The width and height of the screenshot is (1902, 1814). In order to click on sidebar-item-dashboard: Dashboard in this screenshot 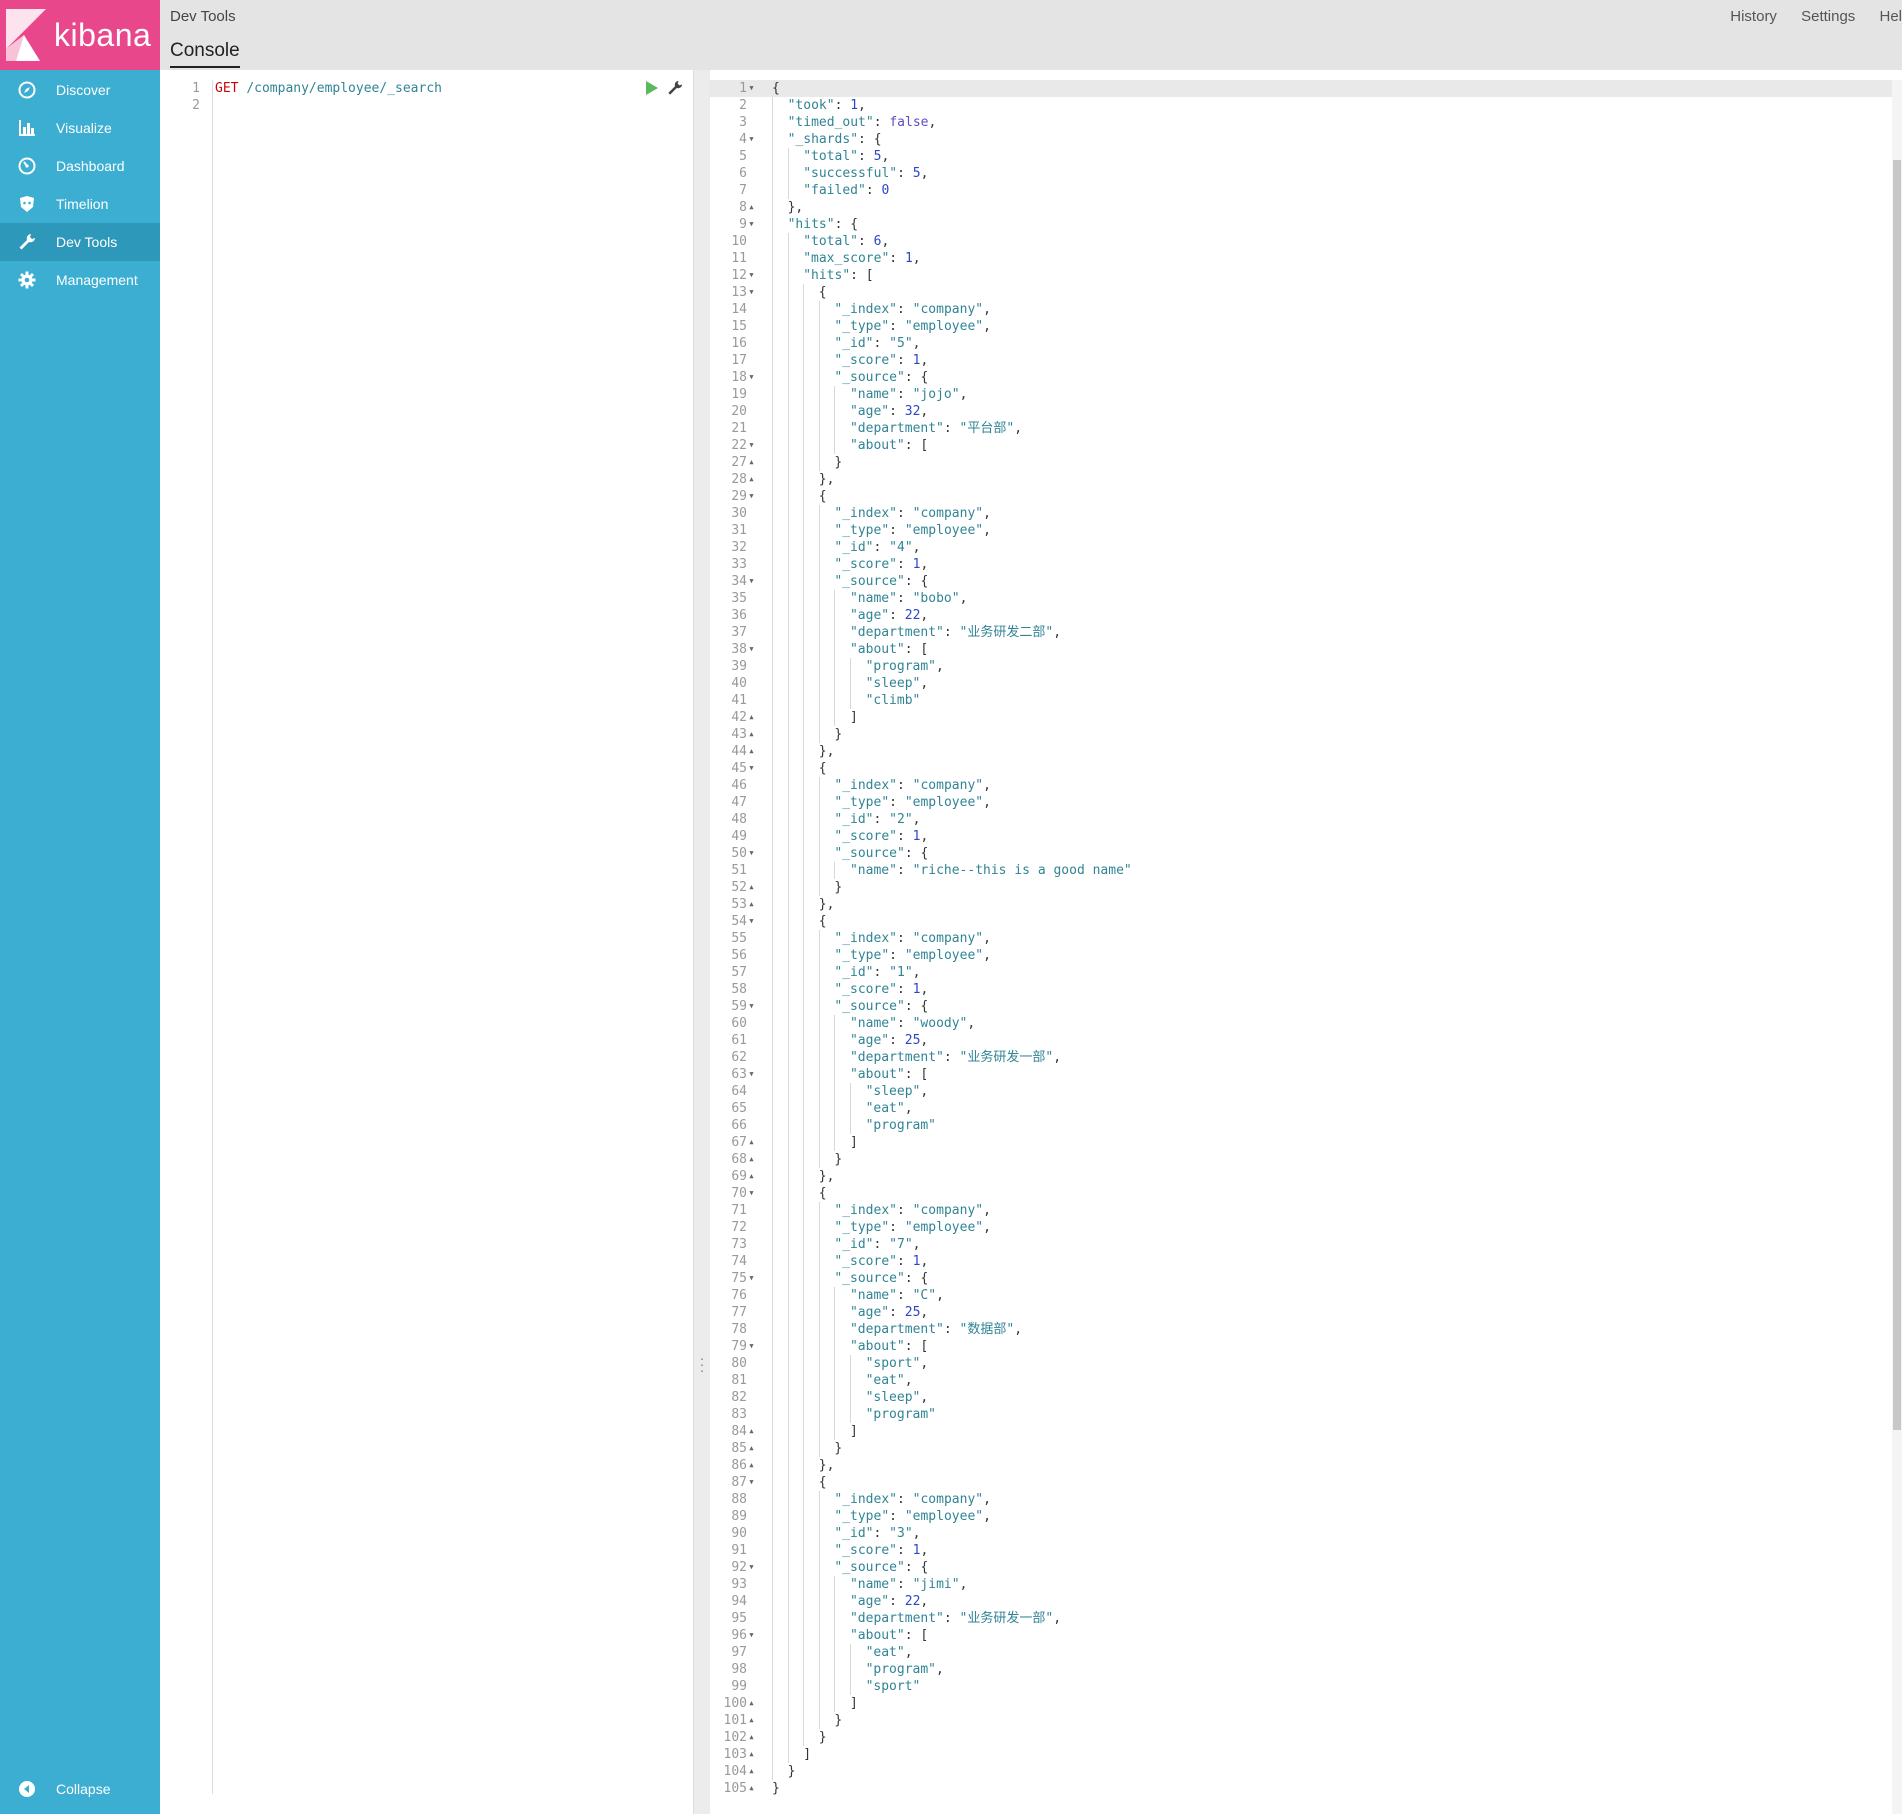, I will do `click(80, 166)`.